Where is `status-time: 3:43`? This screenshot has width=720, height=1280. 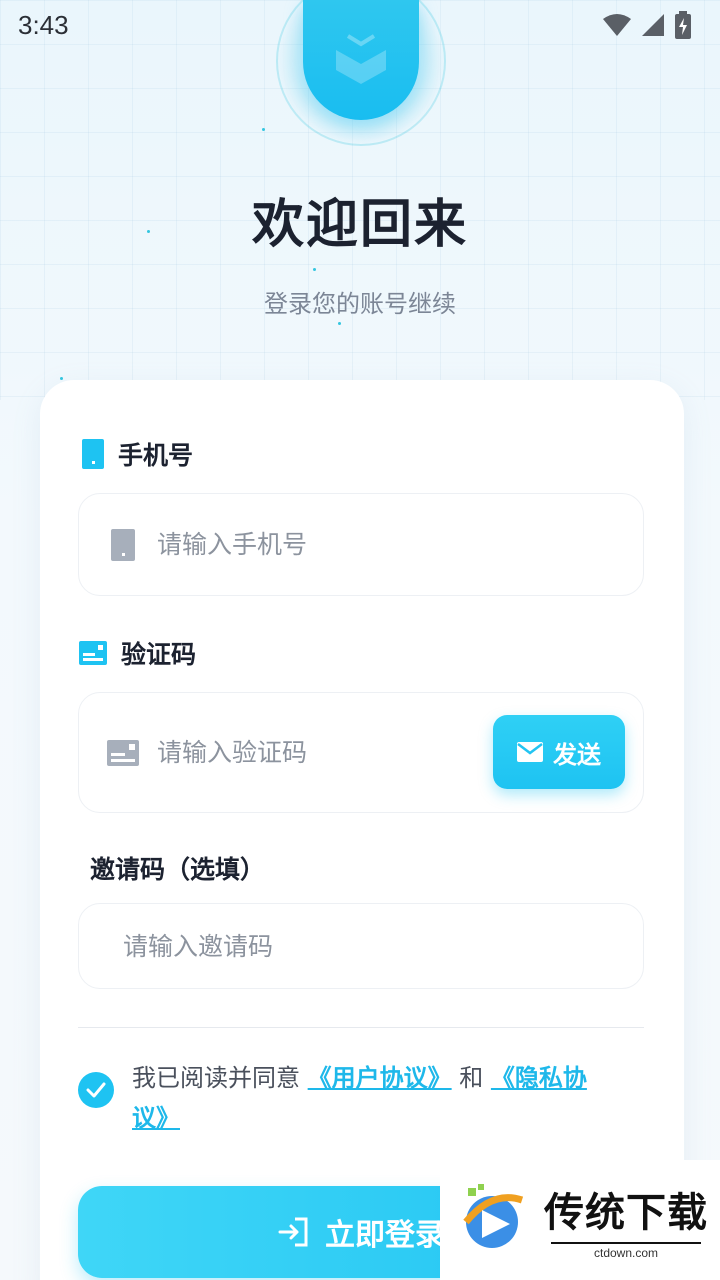 status-time: 3:43 is located at coordinates (43, 24).